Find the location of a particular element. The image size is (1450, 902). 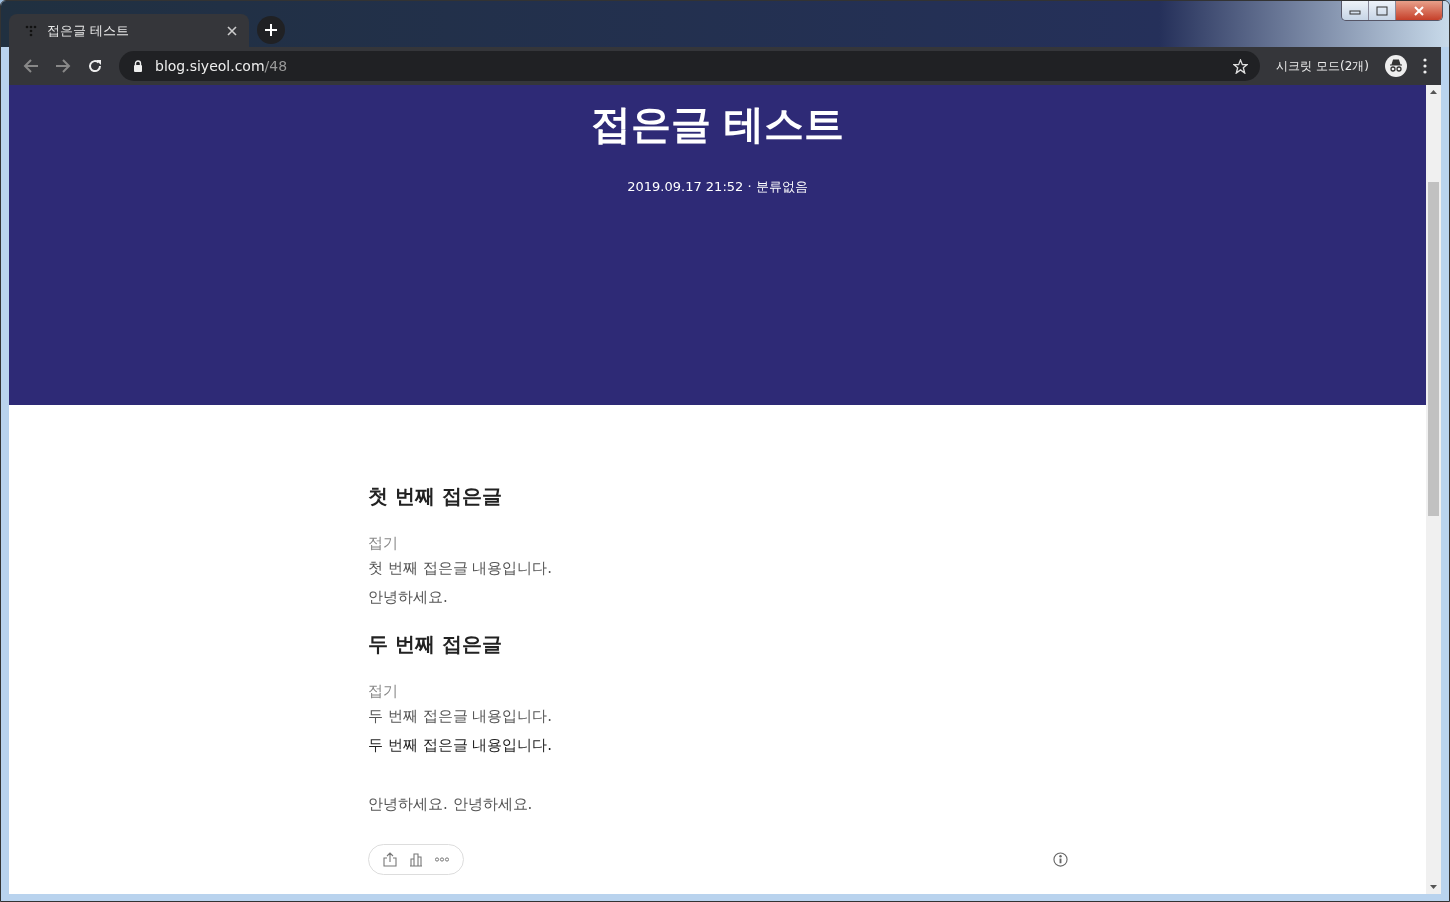

down-arrow-icon is located at coordinates (1433, 887).